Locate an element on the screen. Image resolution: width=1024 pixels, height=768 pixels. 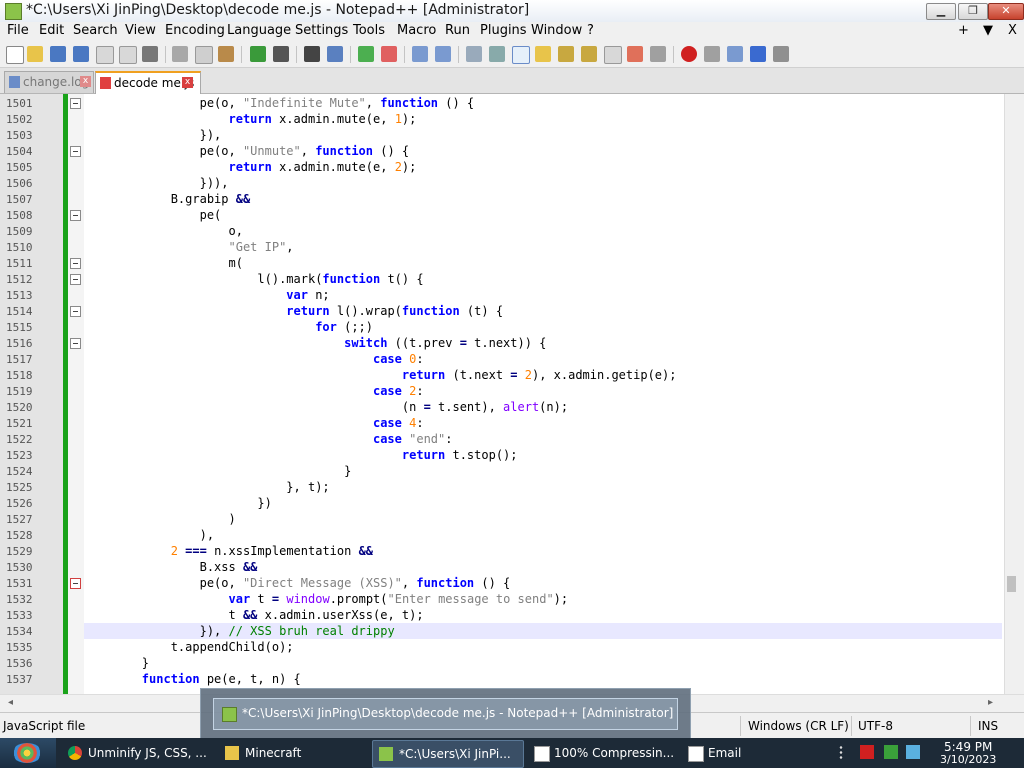
close-all-icon is located at coordinates (128, 55).